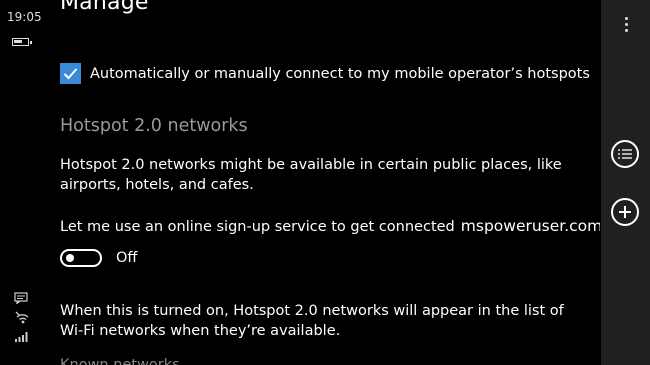  I want to click on signup-toggle-row: Off, so click(98, 258).